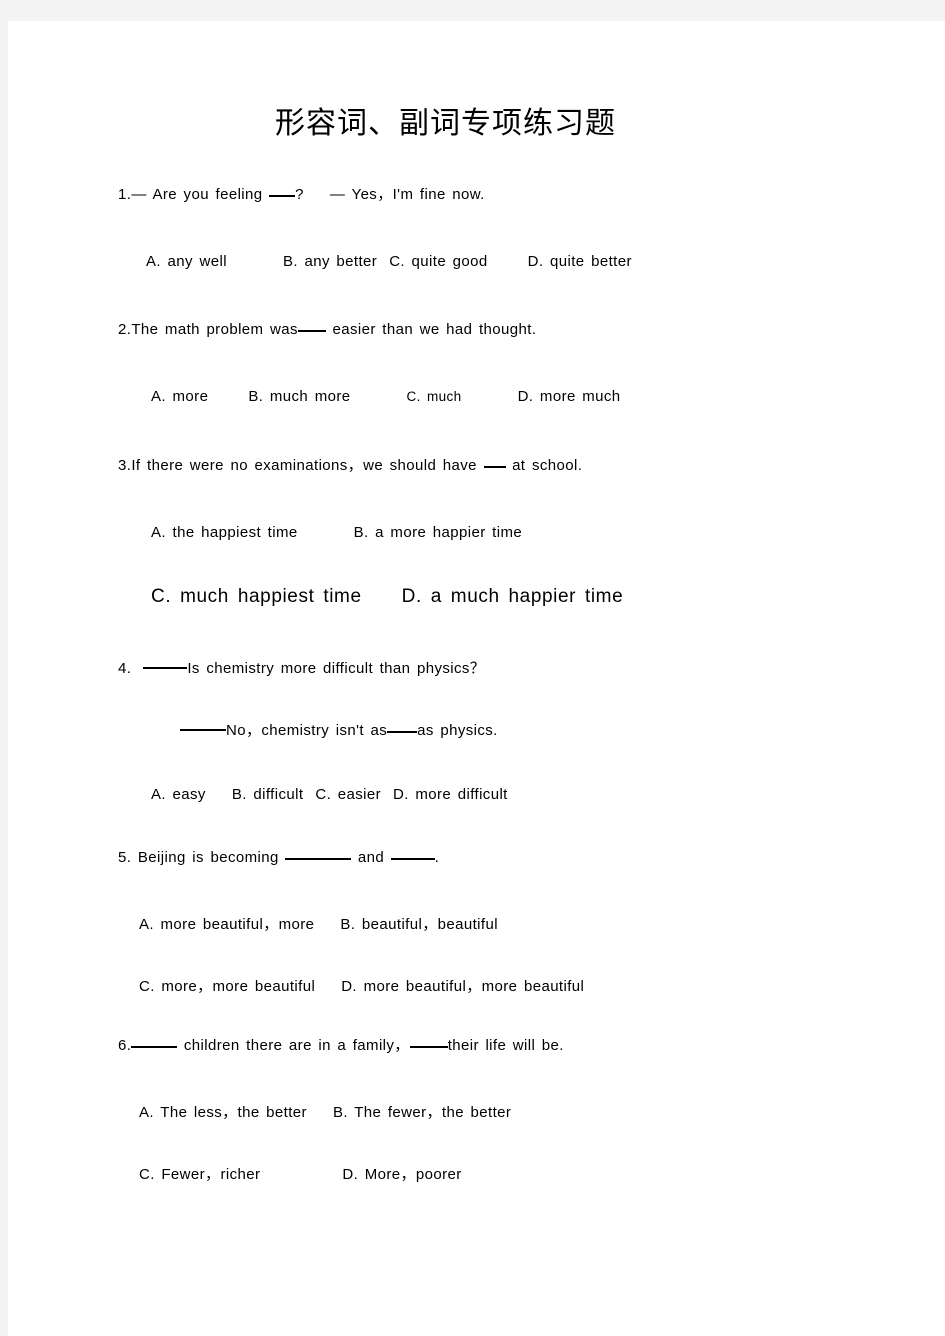  Describe the element at coordinates (200, 1174) in the screenshot. I see `question-6-option-c: C. Fewer，richer` at that location.